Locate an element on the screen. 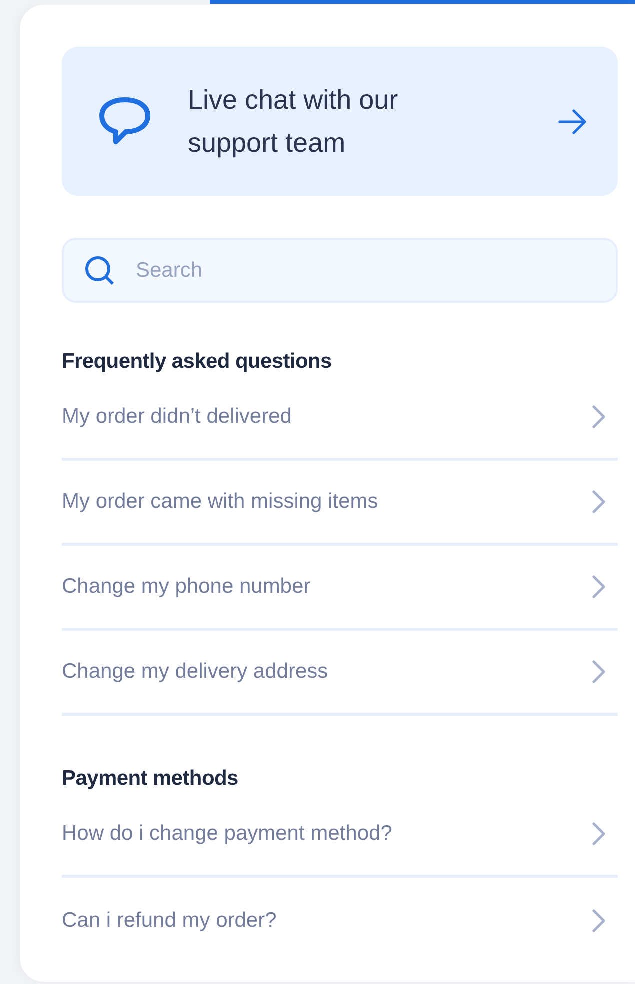 The width and height of the screenshot is (635, 984). faq-item: Change my delivery address is located at coordinates (340, 673).